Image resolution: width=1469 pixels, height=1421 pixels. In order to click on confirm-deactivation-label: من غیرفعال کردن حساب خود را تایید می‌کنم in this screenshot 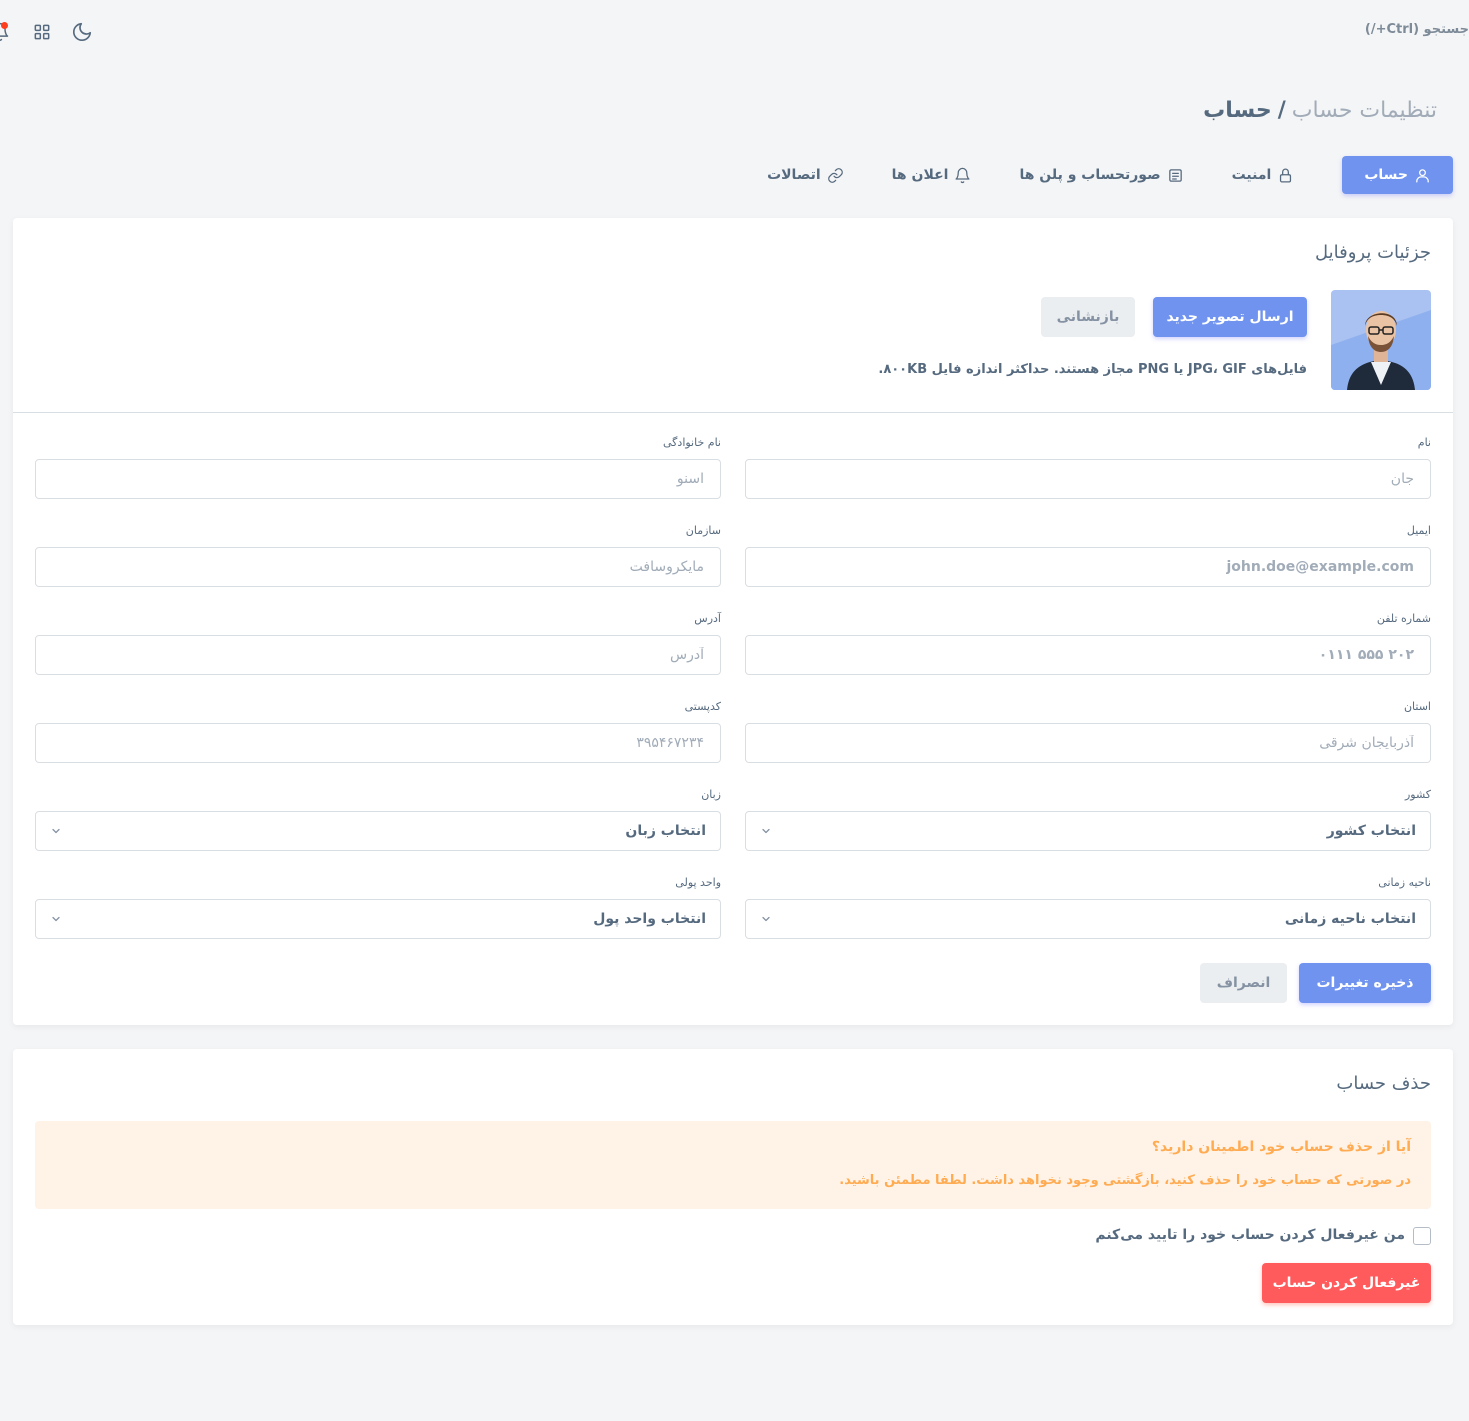, I will do `click(1250, 1235)`.